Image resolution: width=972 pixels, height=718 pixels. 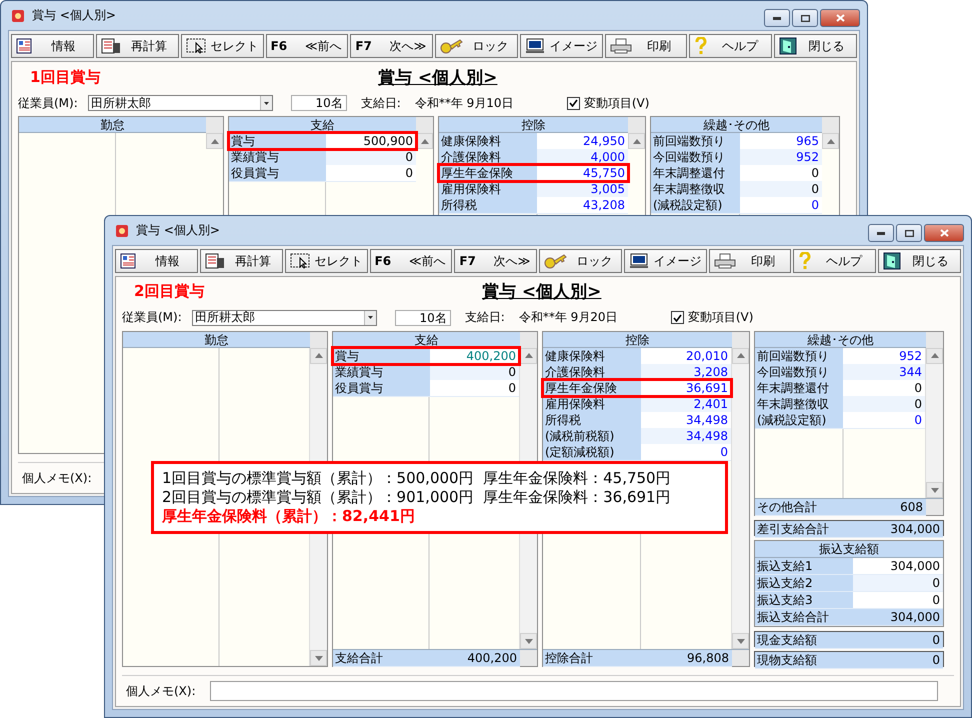 What do you see at coordinates (533, 205) in the screenshot?
I see `row-highlight: 所得税 43,208` at bounding box center [533, 205].